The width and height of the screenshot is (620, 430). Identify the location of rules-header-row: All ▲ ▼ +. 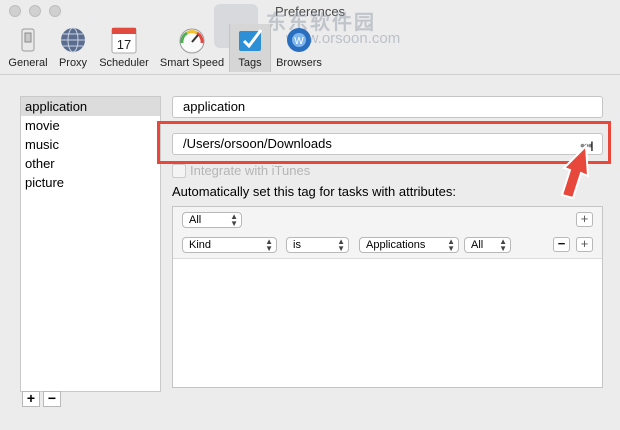
(387, 220).